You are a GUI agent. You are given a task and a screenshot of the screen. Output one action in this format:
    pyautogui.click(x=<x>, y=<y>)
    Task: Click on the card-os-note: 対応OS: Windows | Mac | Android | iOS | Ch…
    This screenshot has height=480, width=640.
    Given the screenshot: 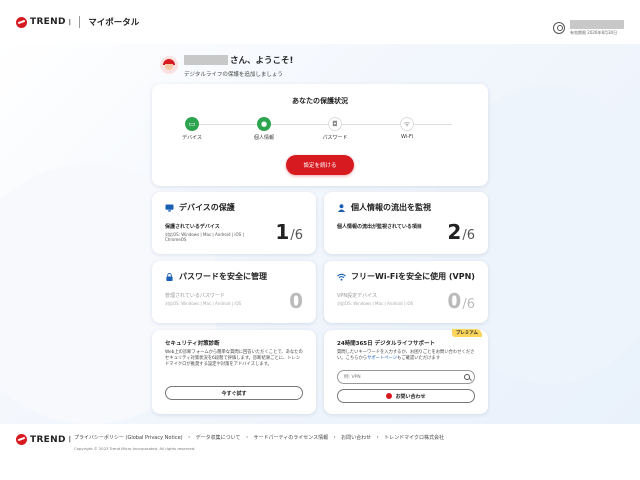 What is the action you would take?
    pyautogui.click(x=204, y=237)
    